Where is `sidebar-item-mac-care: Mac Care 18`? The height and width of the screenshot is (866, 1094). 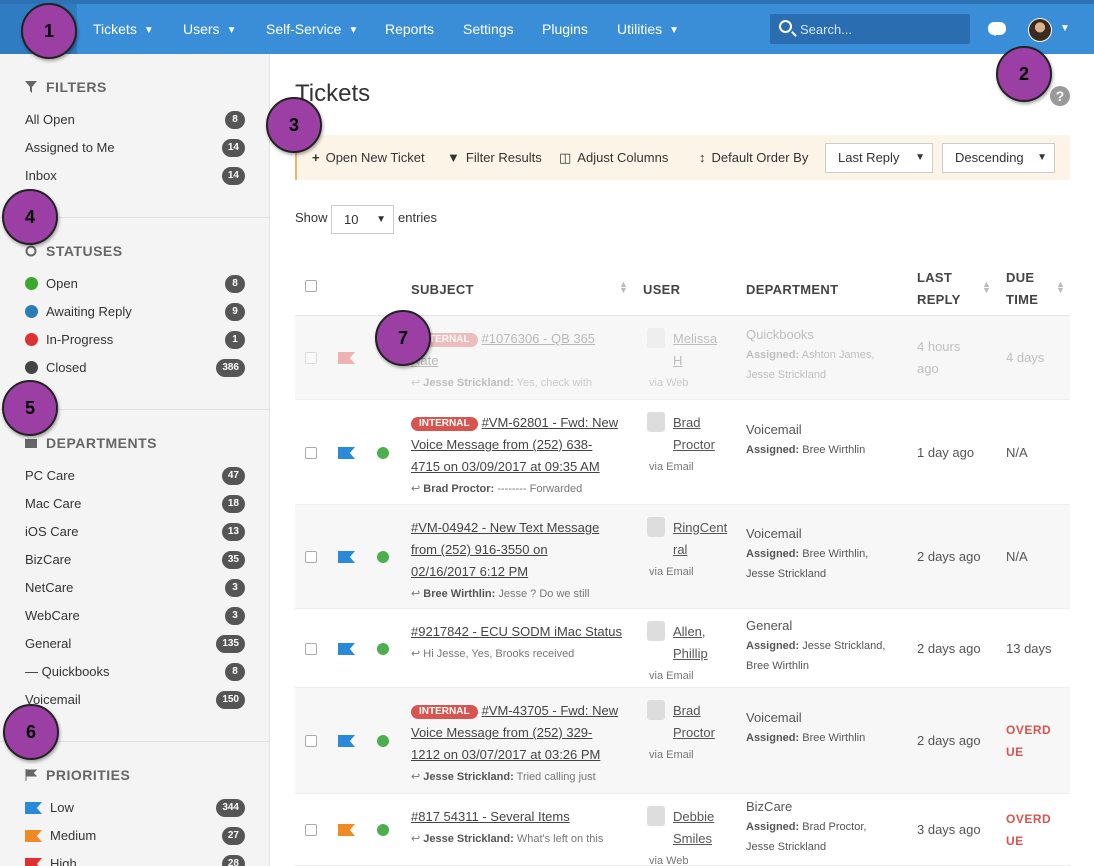 sidebar-item-mac-care: Mac Care 18 is located at coordinates (135, 504).